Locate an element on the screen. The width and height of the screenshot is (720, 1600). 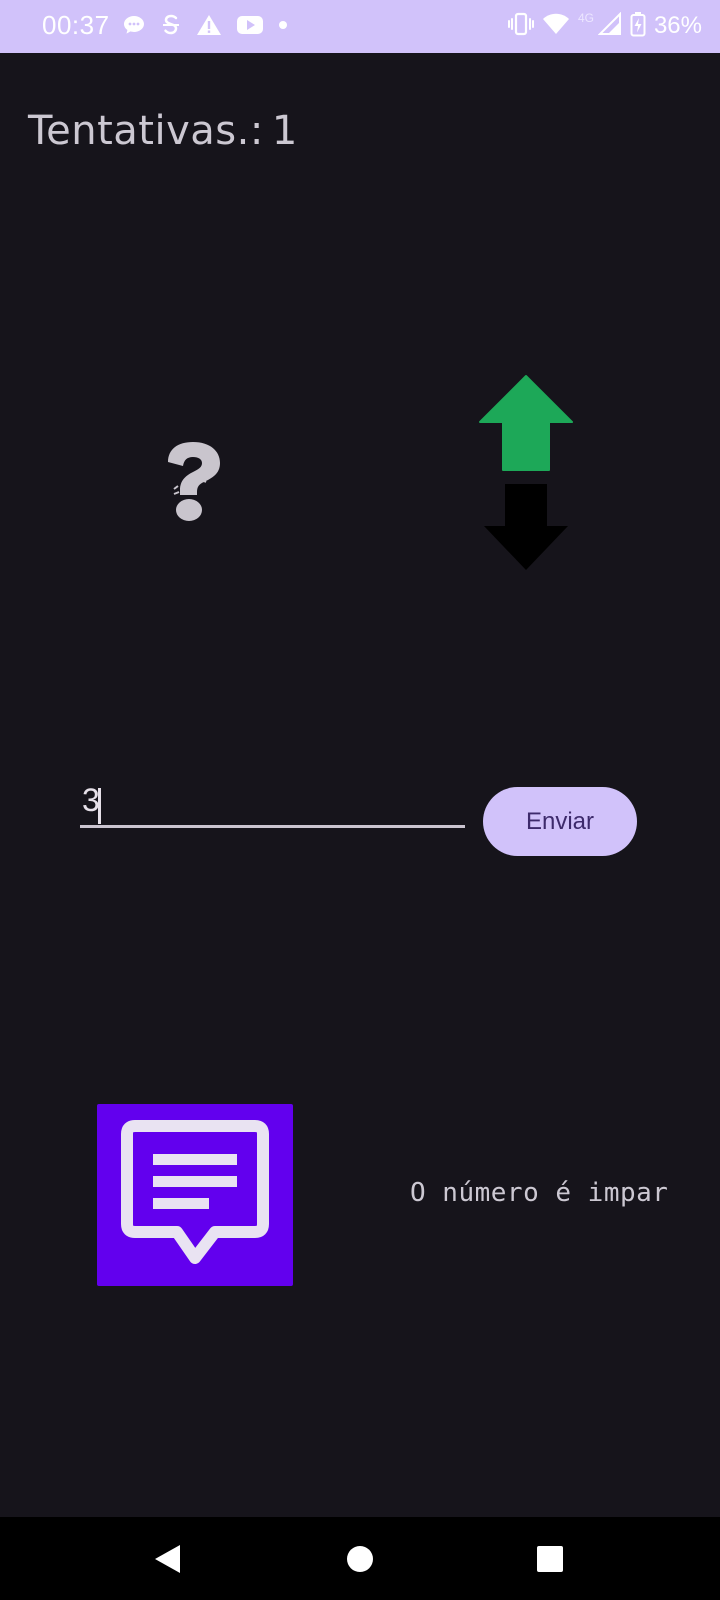
guess-input is located at coordinates (272, 802).